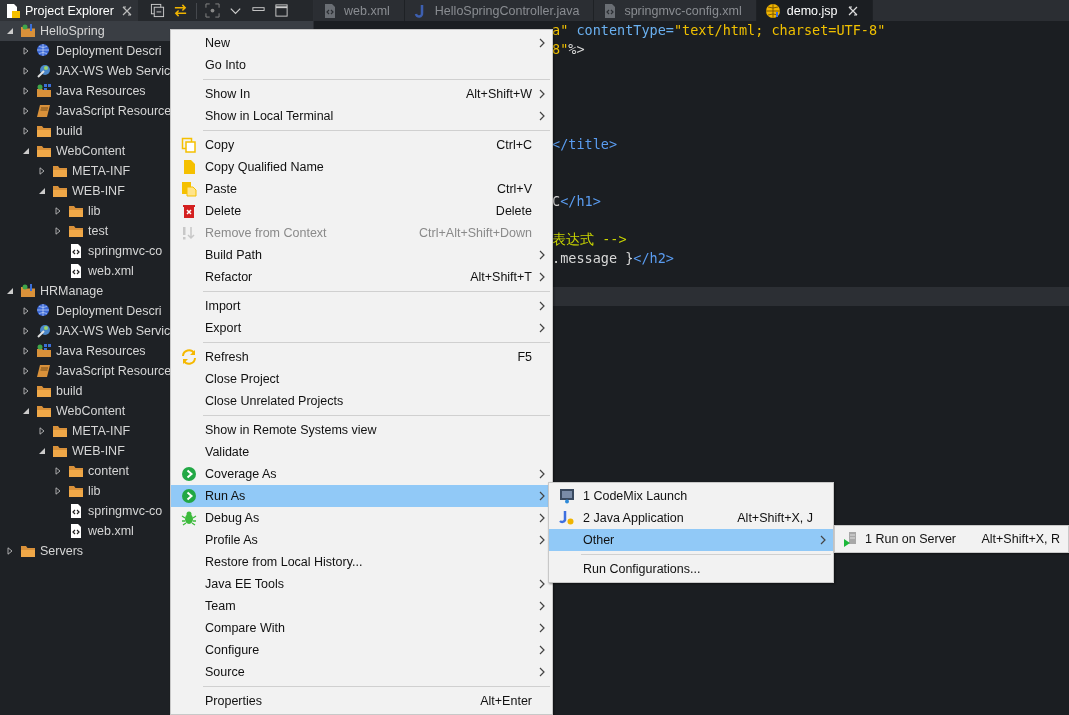 This screenshot has width=1069, height=715. Describe the element at coordinates (361, 540) in the screenshot. I see `menu-item: Profile As` at that location.